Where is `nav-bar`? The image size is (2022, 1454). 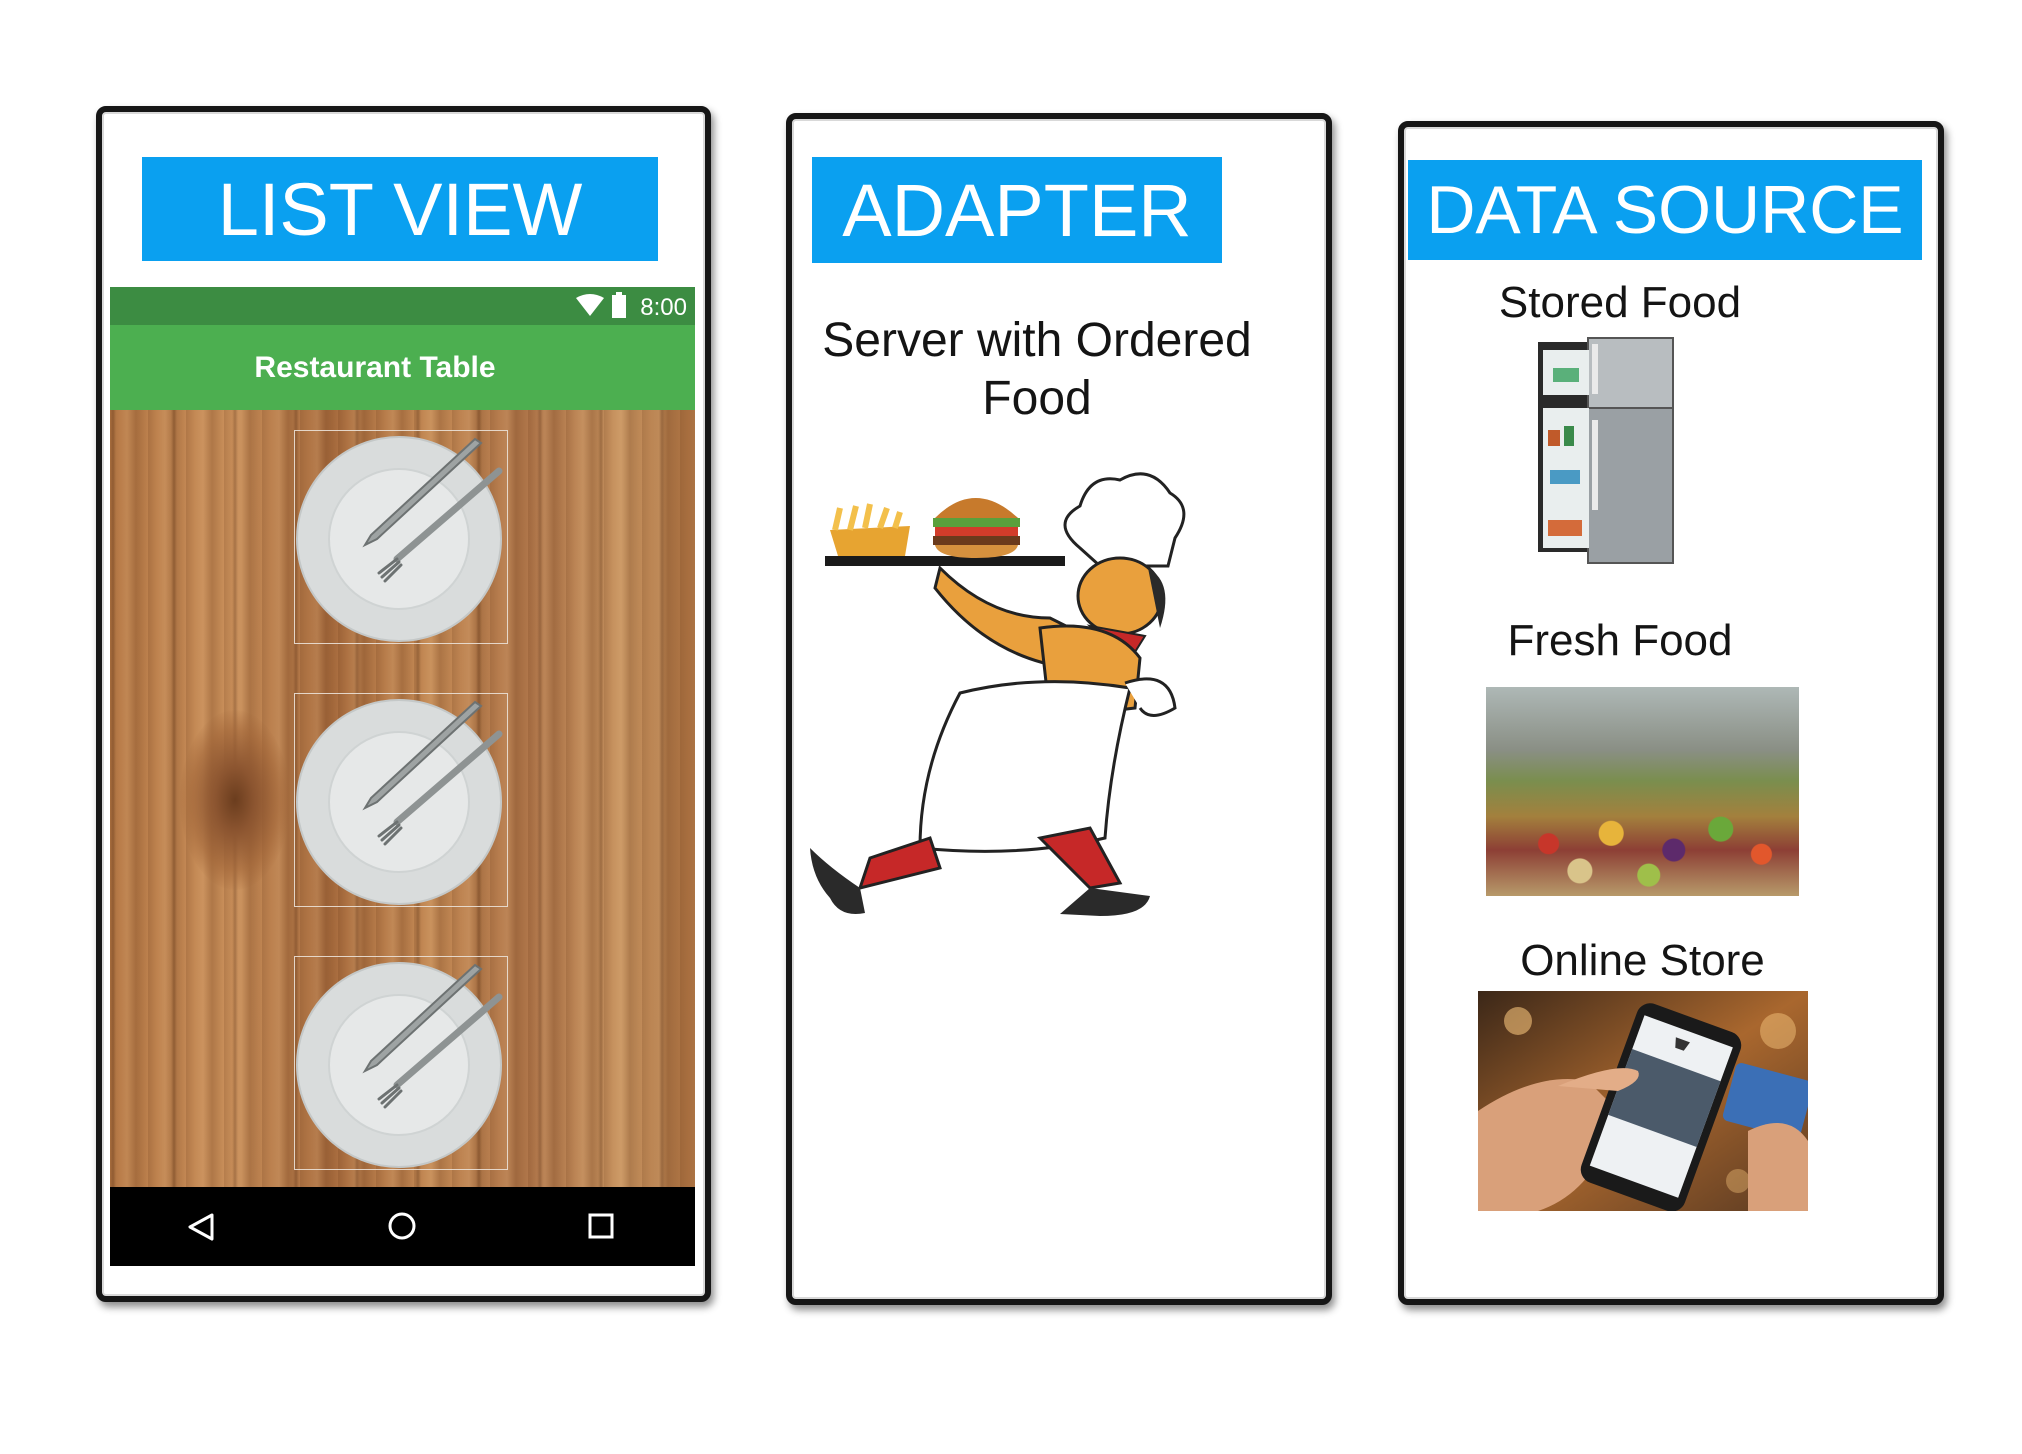
nav-bar is located at coordinates (402, 1226).